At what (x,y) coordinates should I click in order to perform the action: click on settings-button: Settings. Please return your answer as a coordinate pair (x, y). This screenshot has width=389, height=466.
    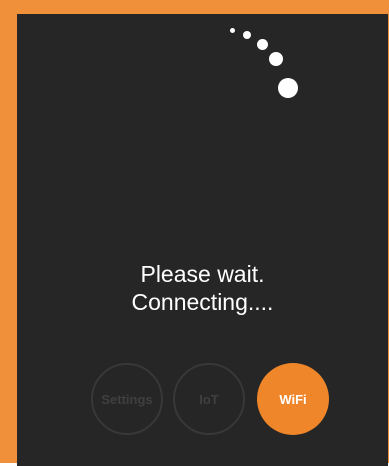
    Looking at the image, I should click on (127, 399).